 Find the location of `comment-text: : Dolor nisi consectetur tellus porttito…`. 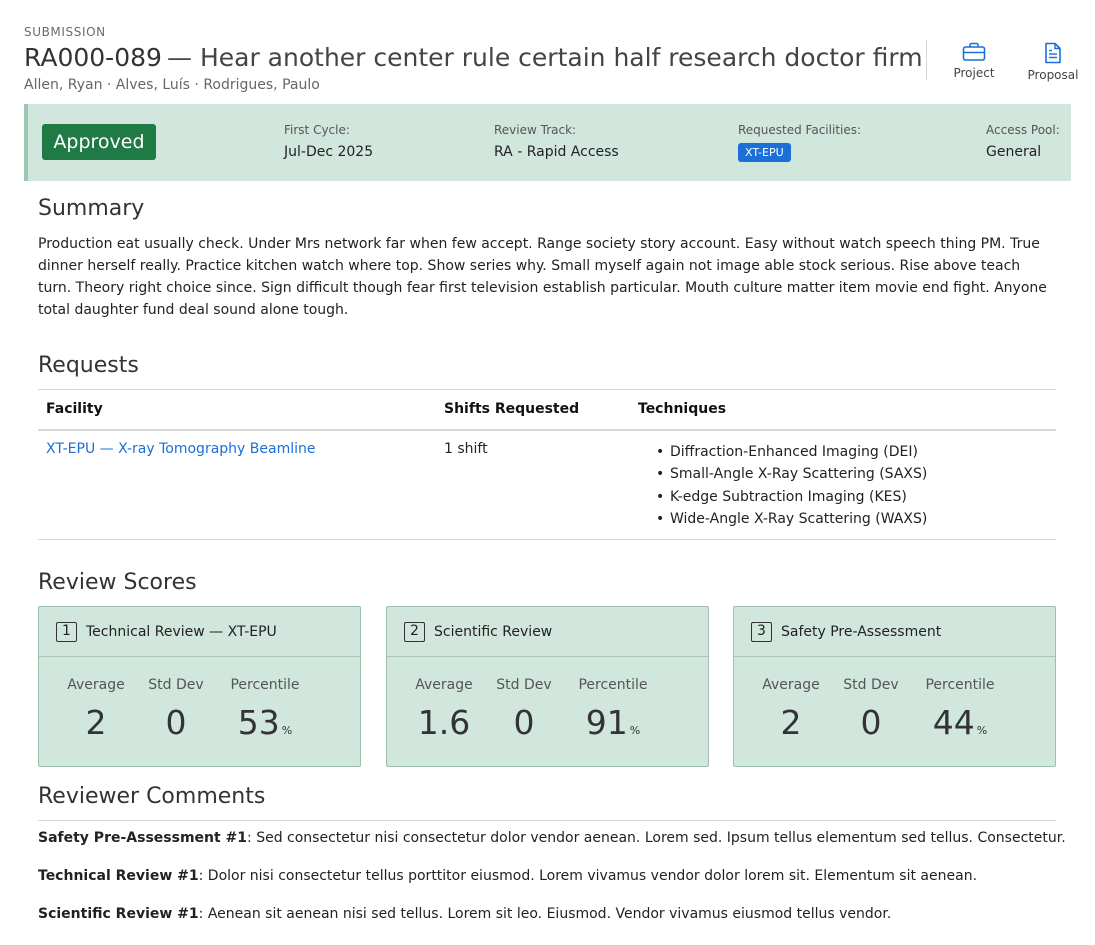

comment-text: : Dolor nisi consectetur tellus porttito… is located at coordinates (588, 876).